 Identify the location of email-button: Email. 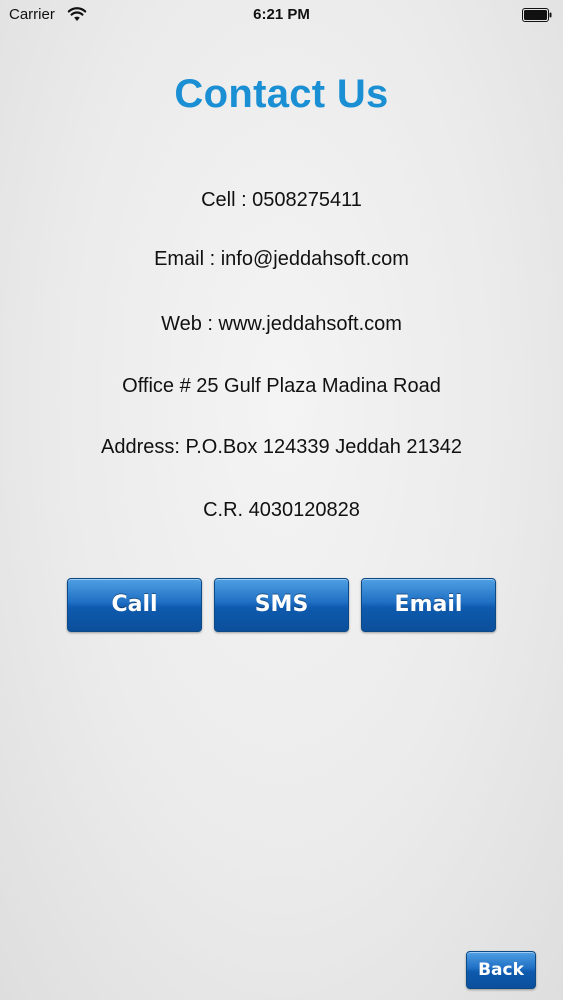
(428, 605).